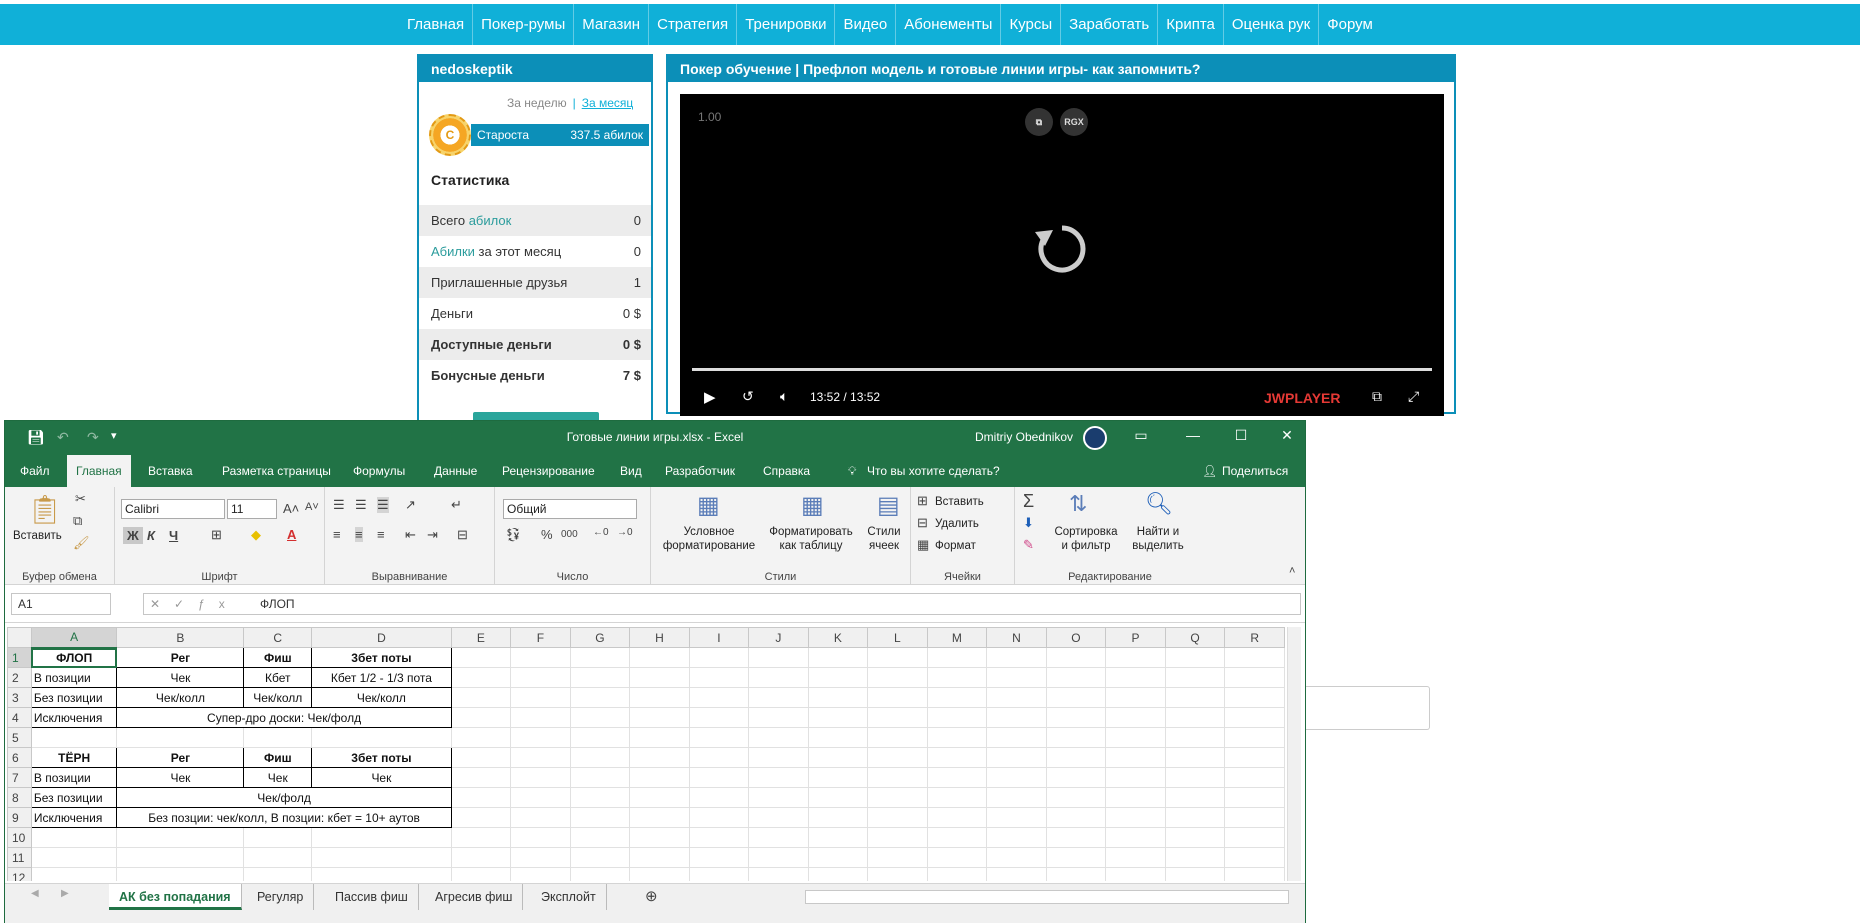 Image resolution: width=1860 pixels, height=923 pixels. I want to click on column-header: J, so click(778, 637).